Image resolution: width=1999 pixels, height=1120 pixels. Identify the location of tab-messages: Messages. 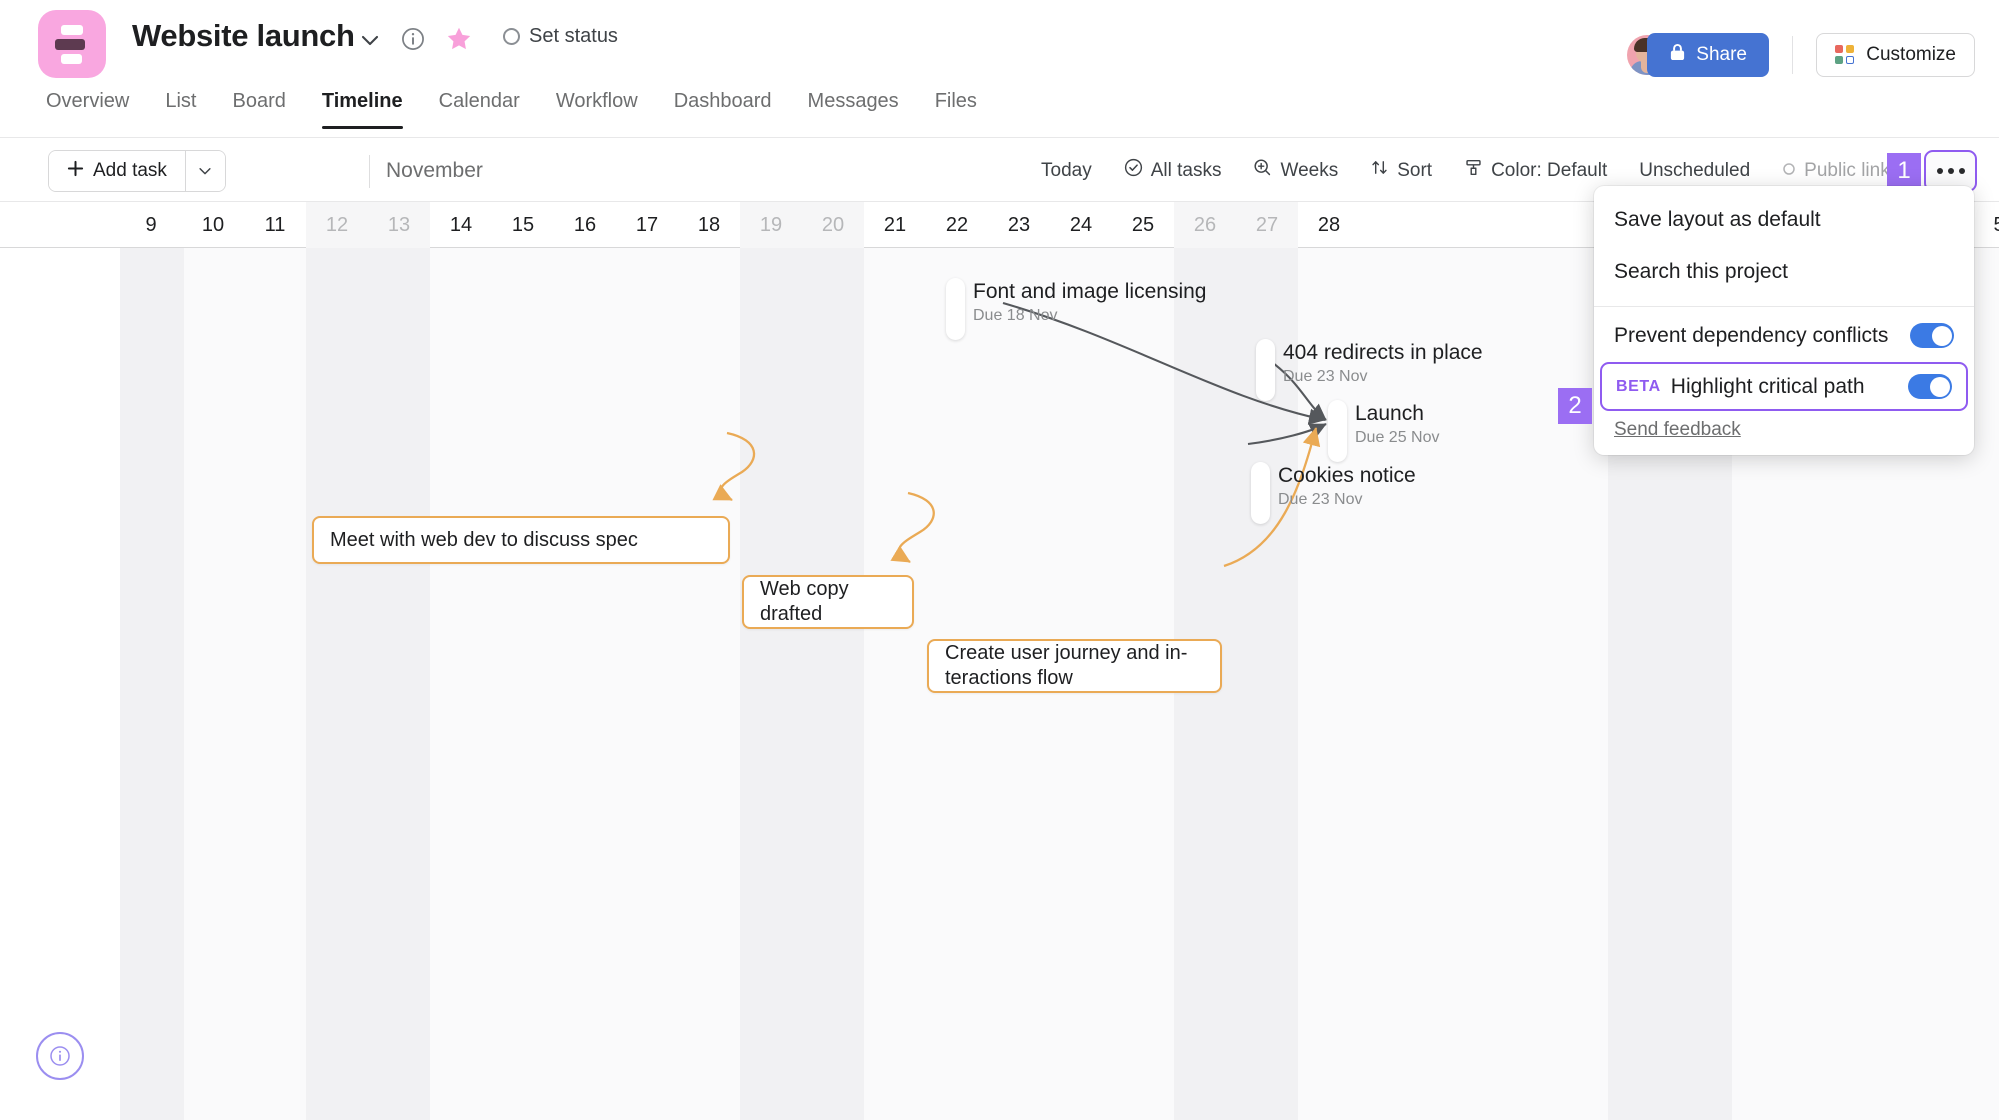
(853, 109).